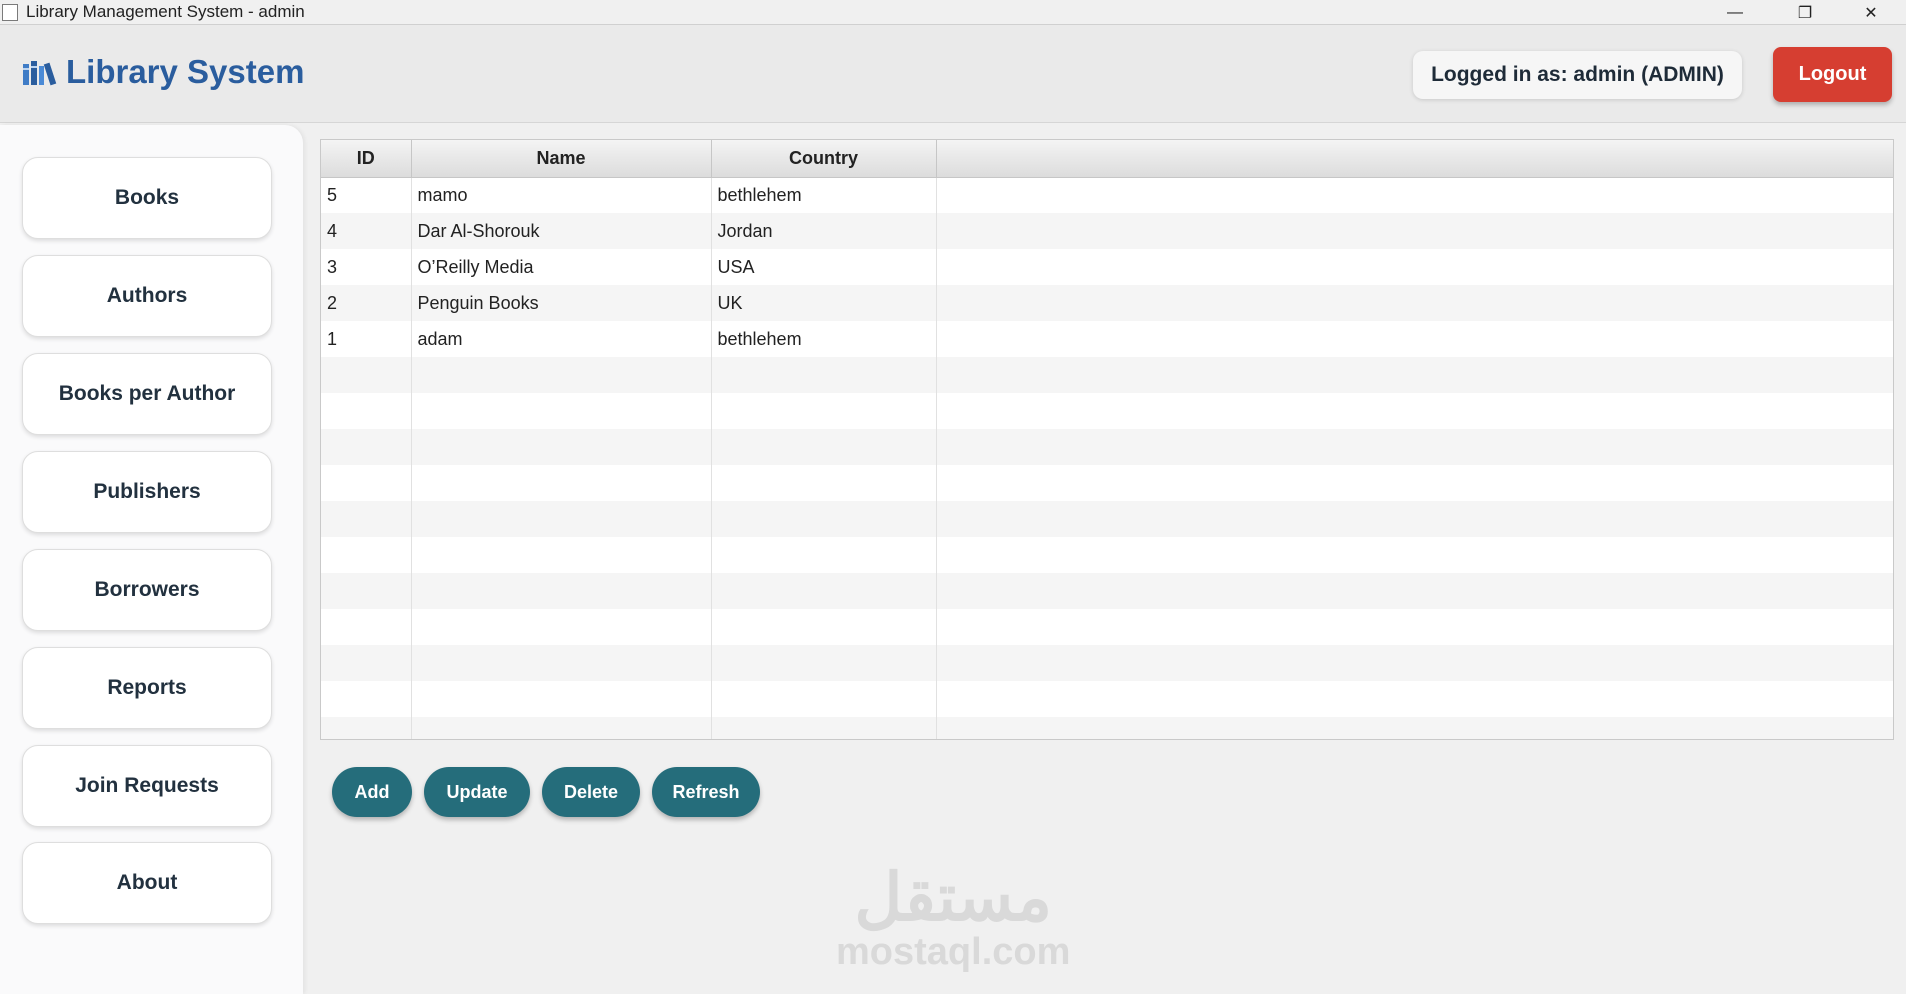  I want to click on sidebar-item-borrowers: Borrowers, so click(147, 590).